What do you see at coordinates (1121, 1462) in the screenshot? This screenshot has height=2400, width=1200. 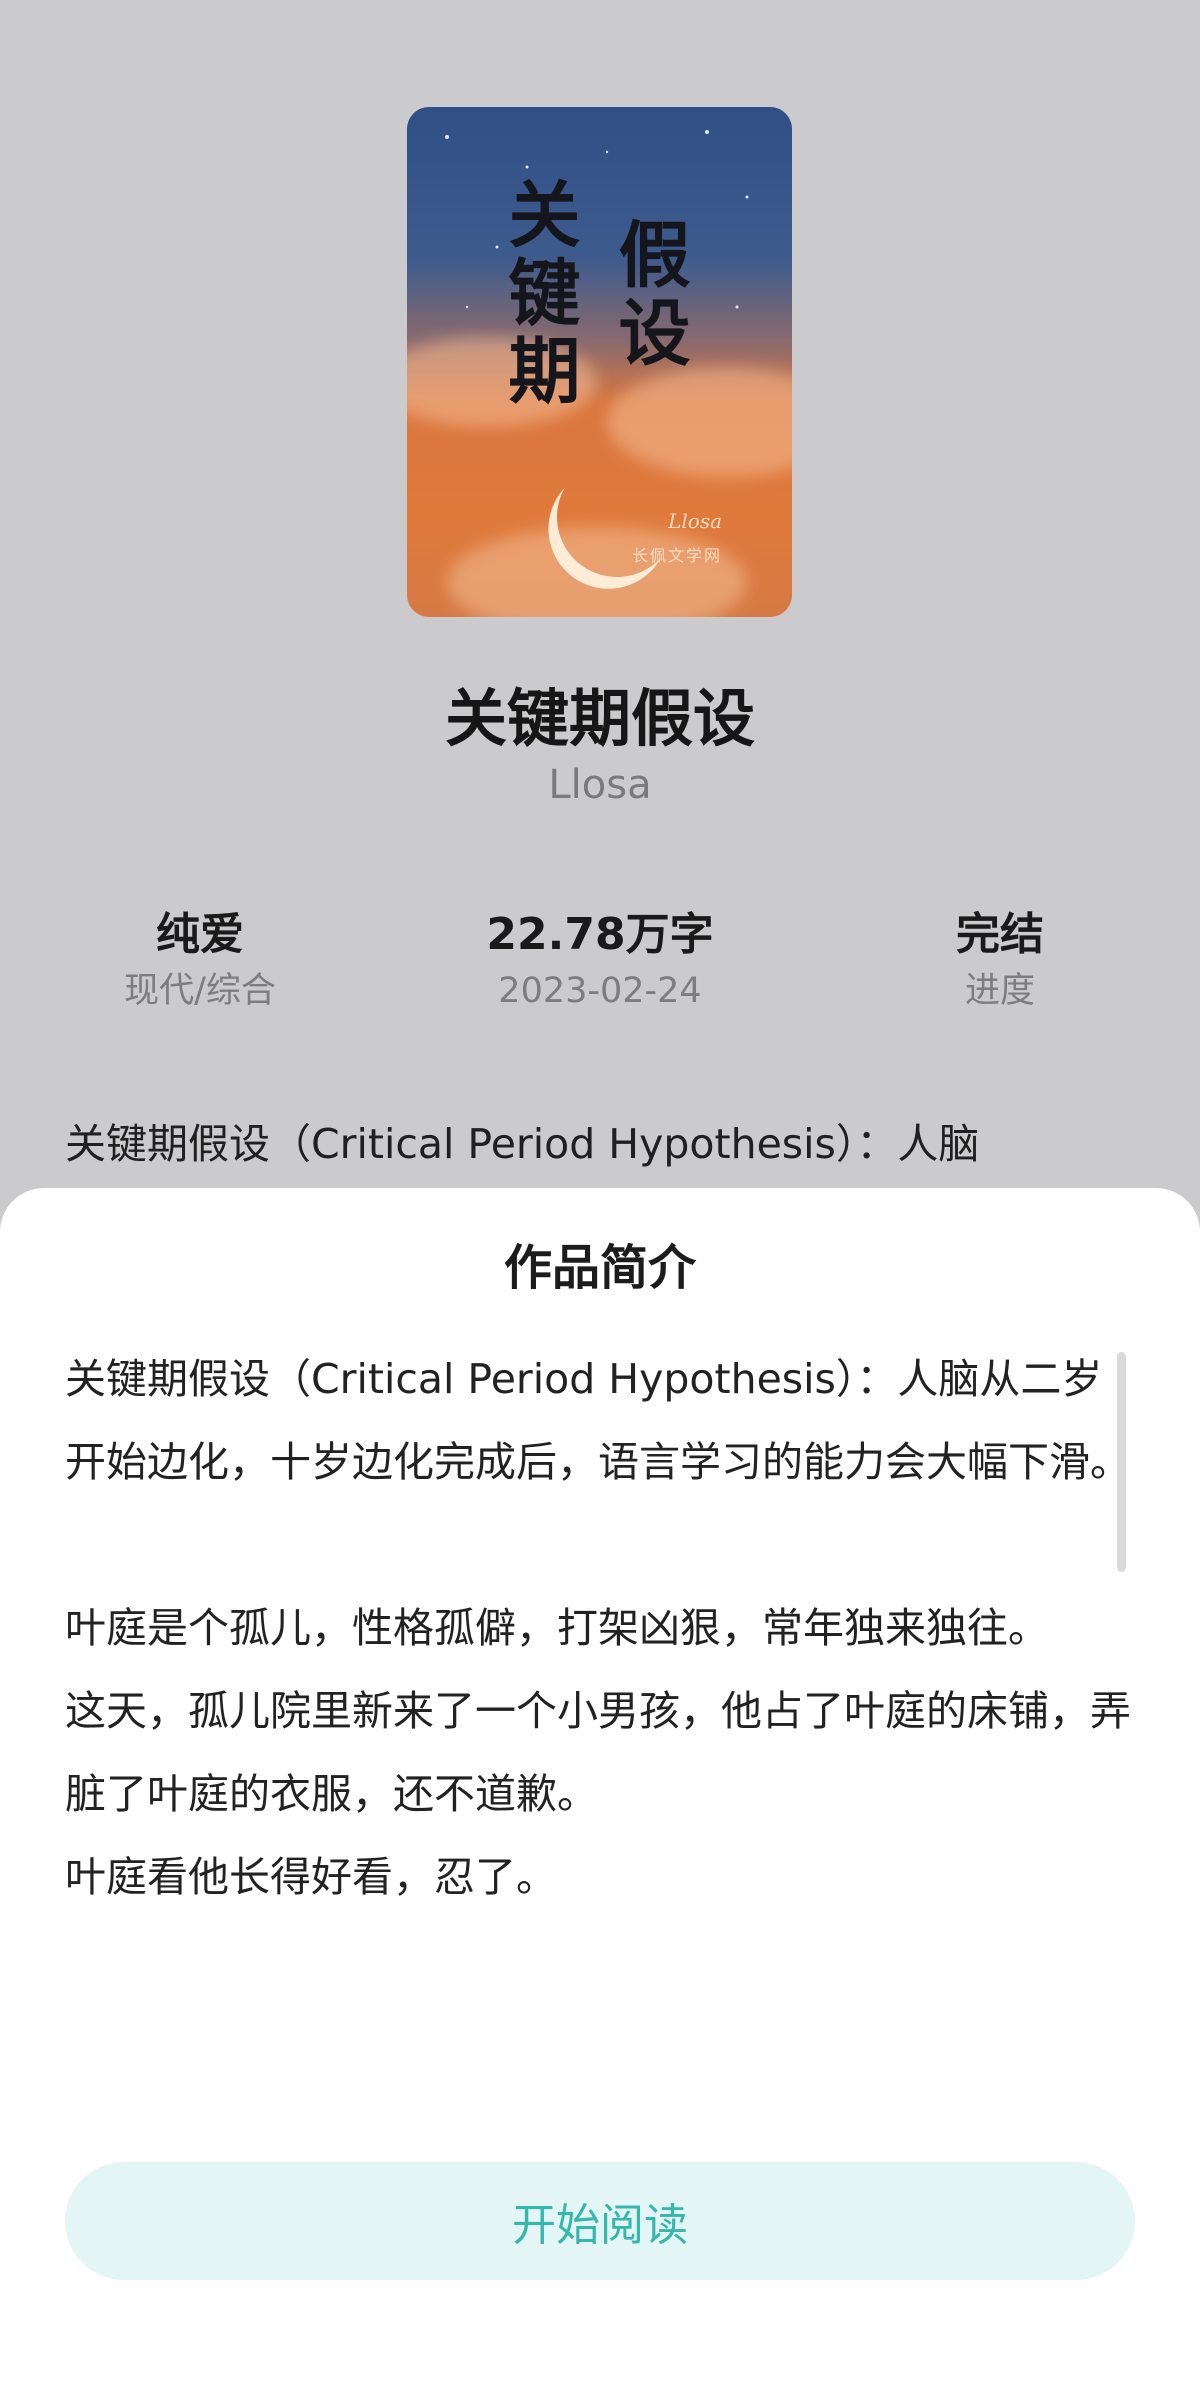 I see `synopsis-scrollbar` at bounding box center [1121, 1462].